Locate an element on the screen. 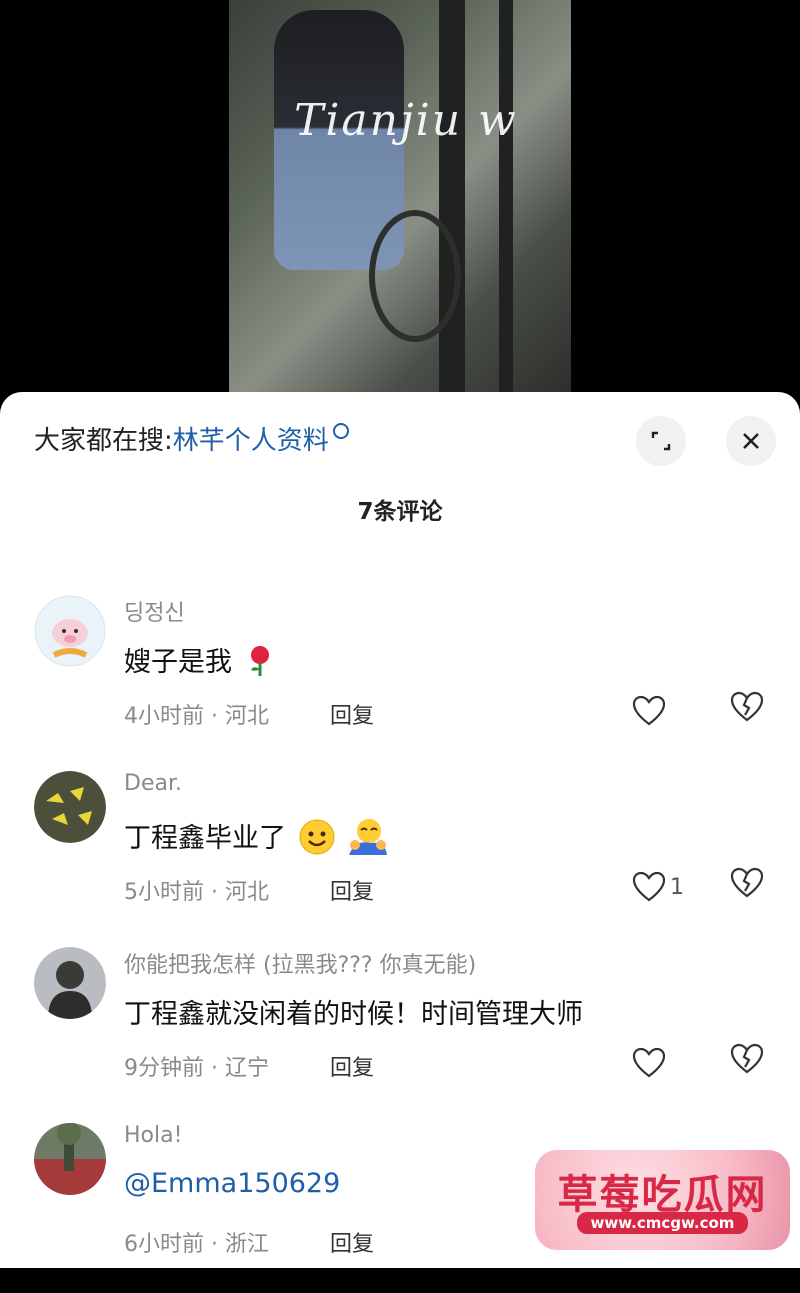 Image resolution: width=800 pixels, height=1293 pixels. trending-search: 大家都在搜: 林芊个人资料 is located at coordinates (191, 438).